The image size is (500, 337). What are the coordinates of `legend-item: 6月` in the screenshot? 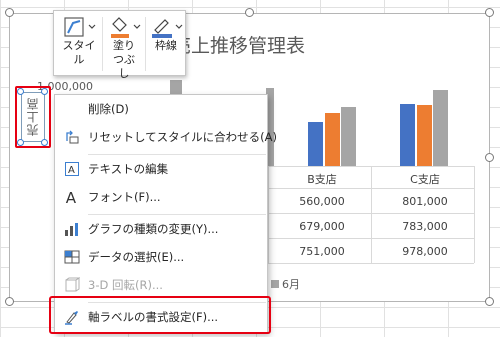 It's located at (285, 284).